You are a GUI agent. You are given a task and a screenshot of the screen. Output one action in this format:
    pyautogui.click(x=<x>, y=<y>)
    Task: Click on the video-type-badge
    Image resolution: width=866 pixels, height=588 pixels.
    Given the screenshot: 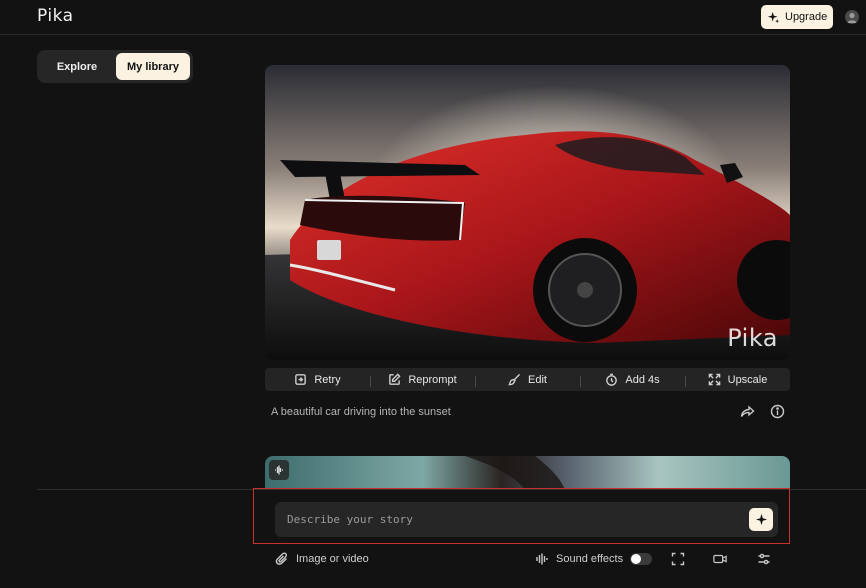 What is the action you would take?
    pyautogui.click(x=279, y=470)
    